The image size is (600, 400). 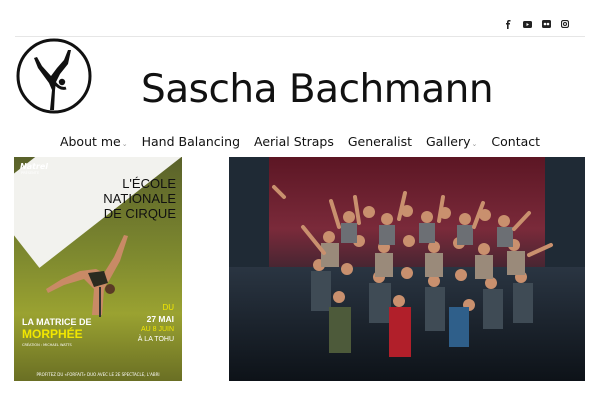 I want to click on site-logo, so click(x=54, y=76).